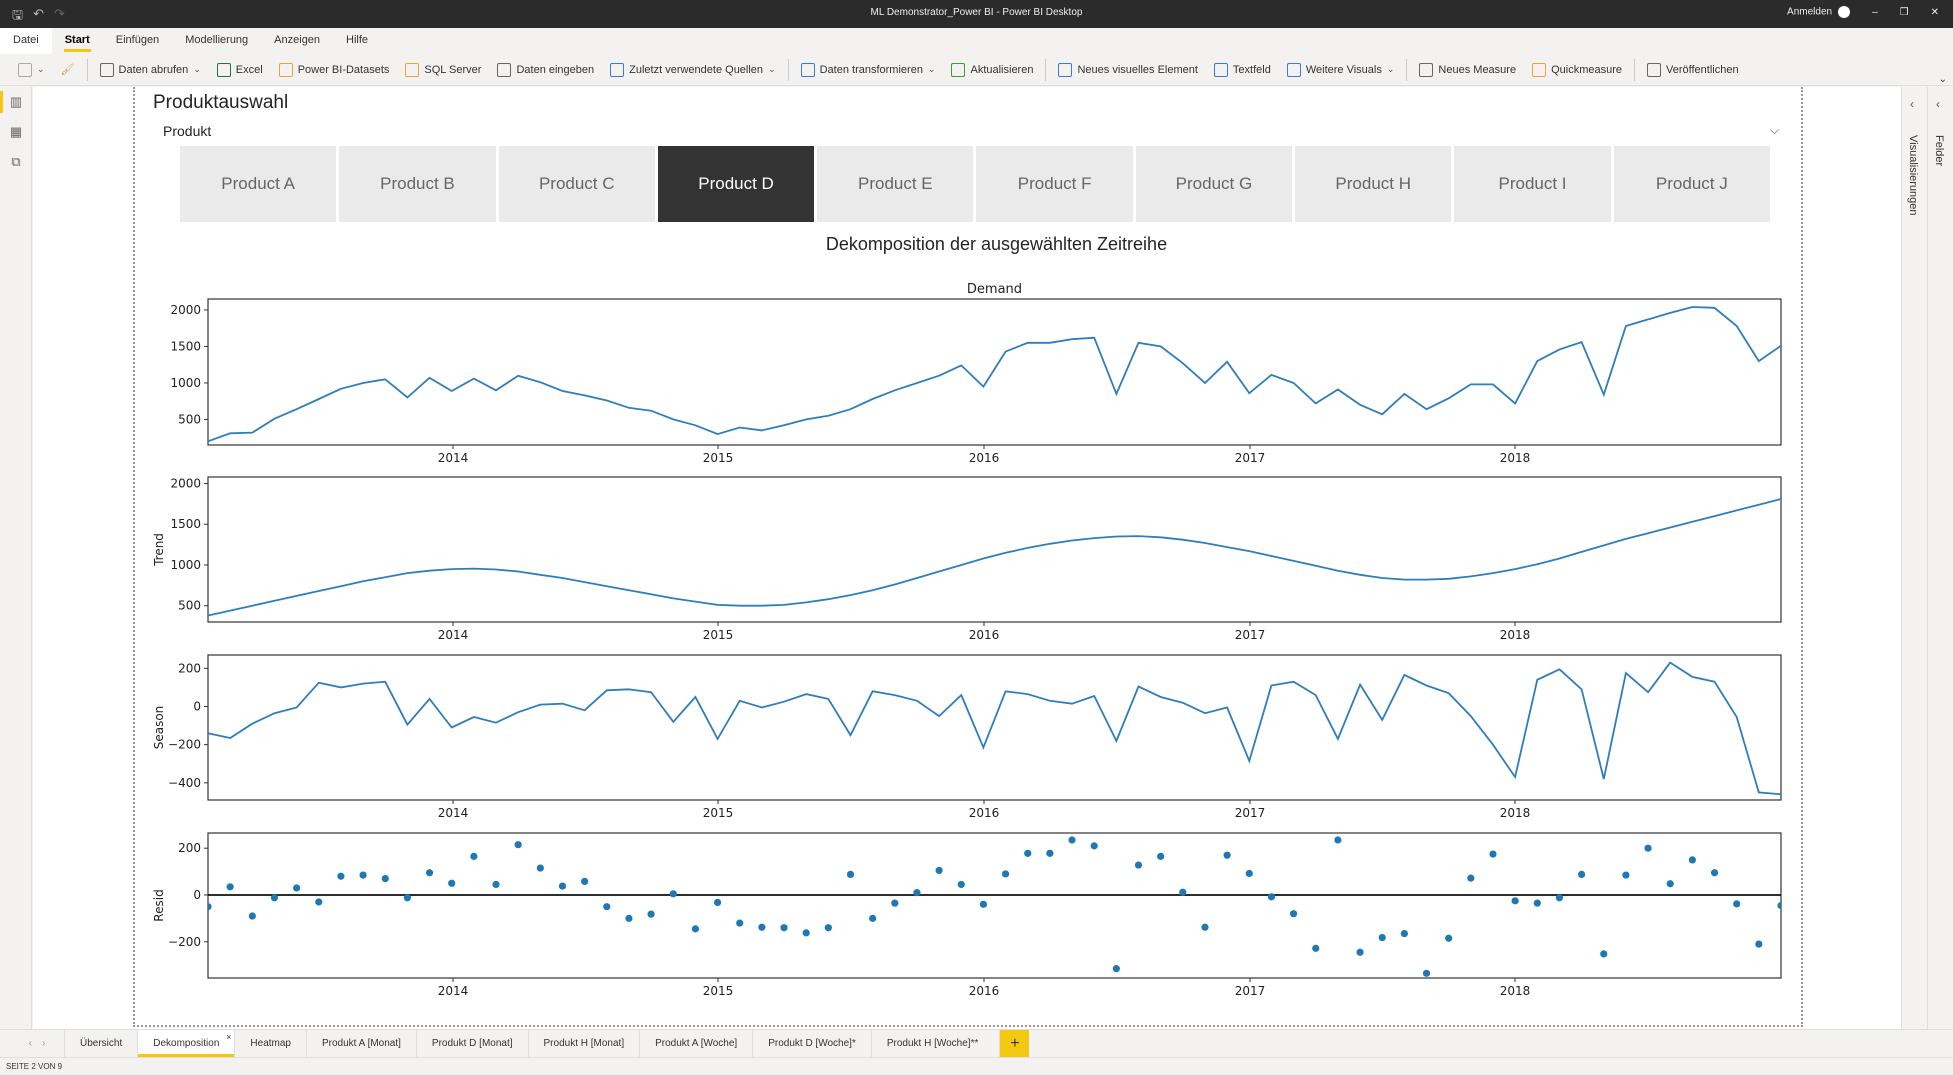  I want to click on publish-icon, so click(1654, 69).